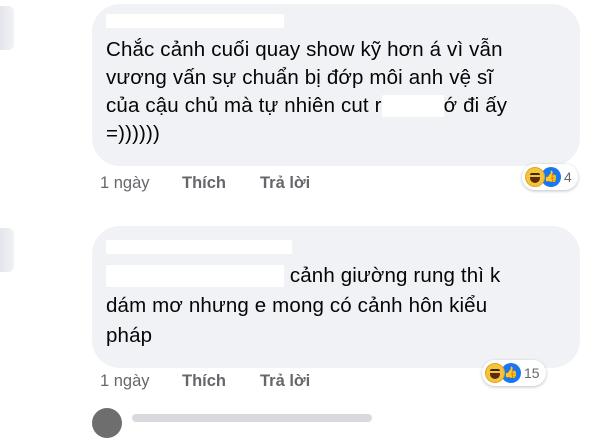 The height and width of the screenshot is (438, 600). Describe the element at coordinates (378, 105) in the screenshot. I see `redacted-text-fragment: r` at that location.